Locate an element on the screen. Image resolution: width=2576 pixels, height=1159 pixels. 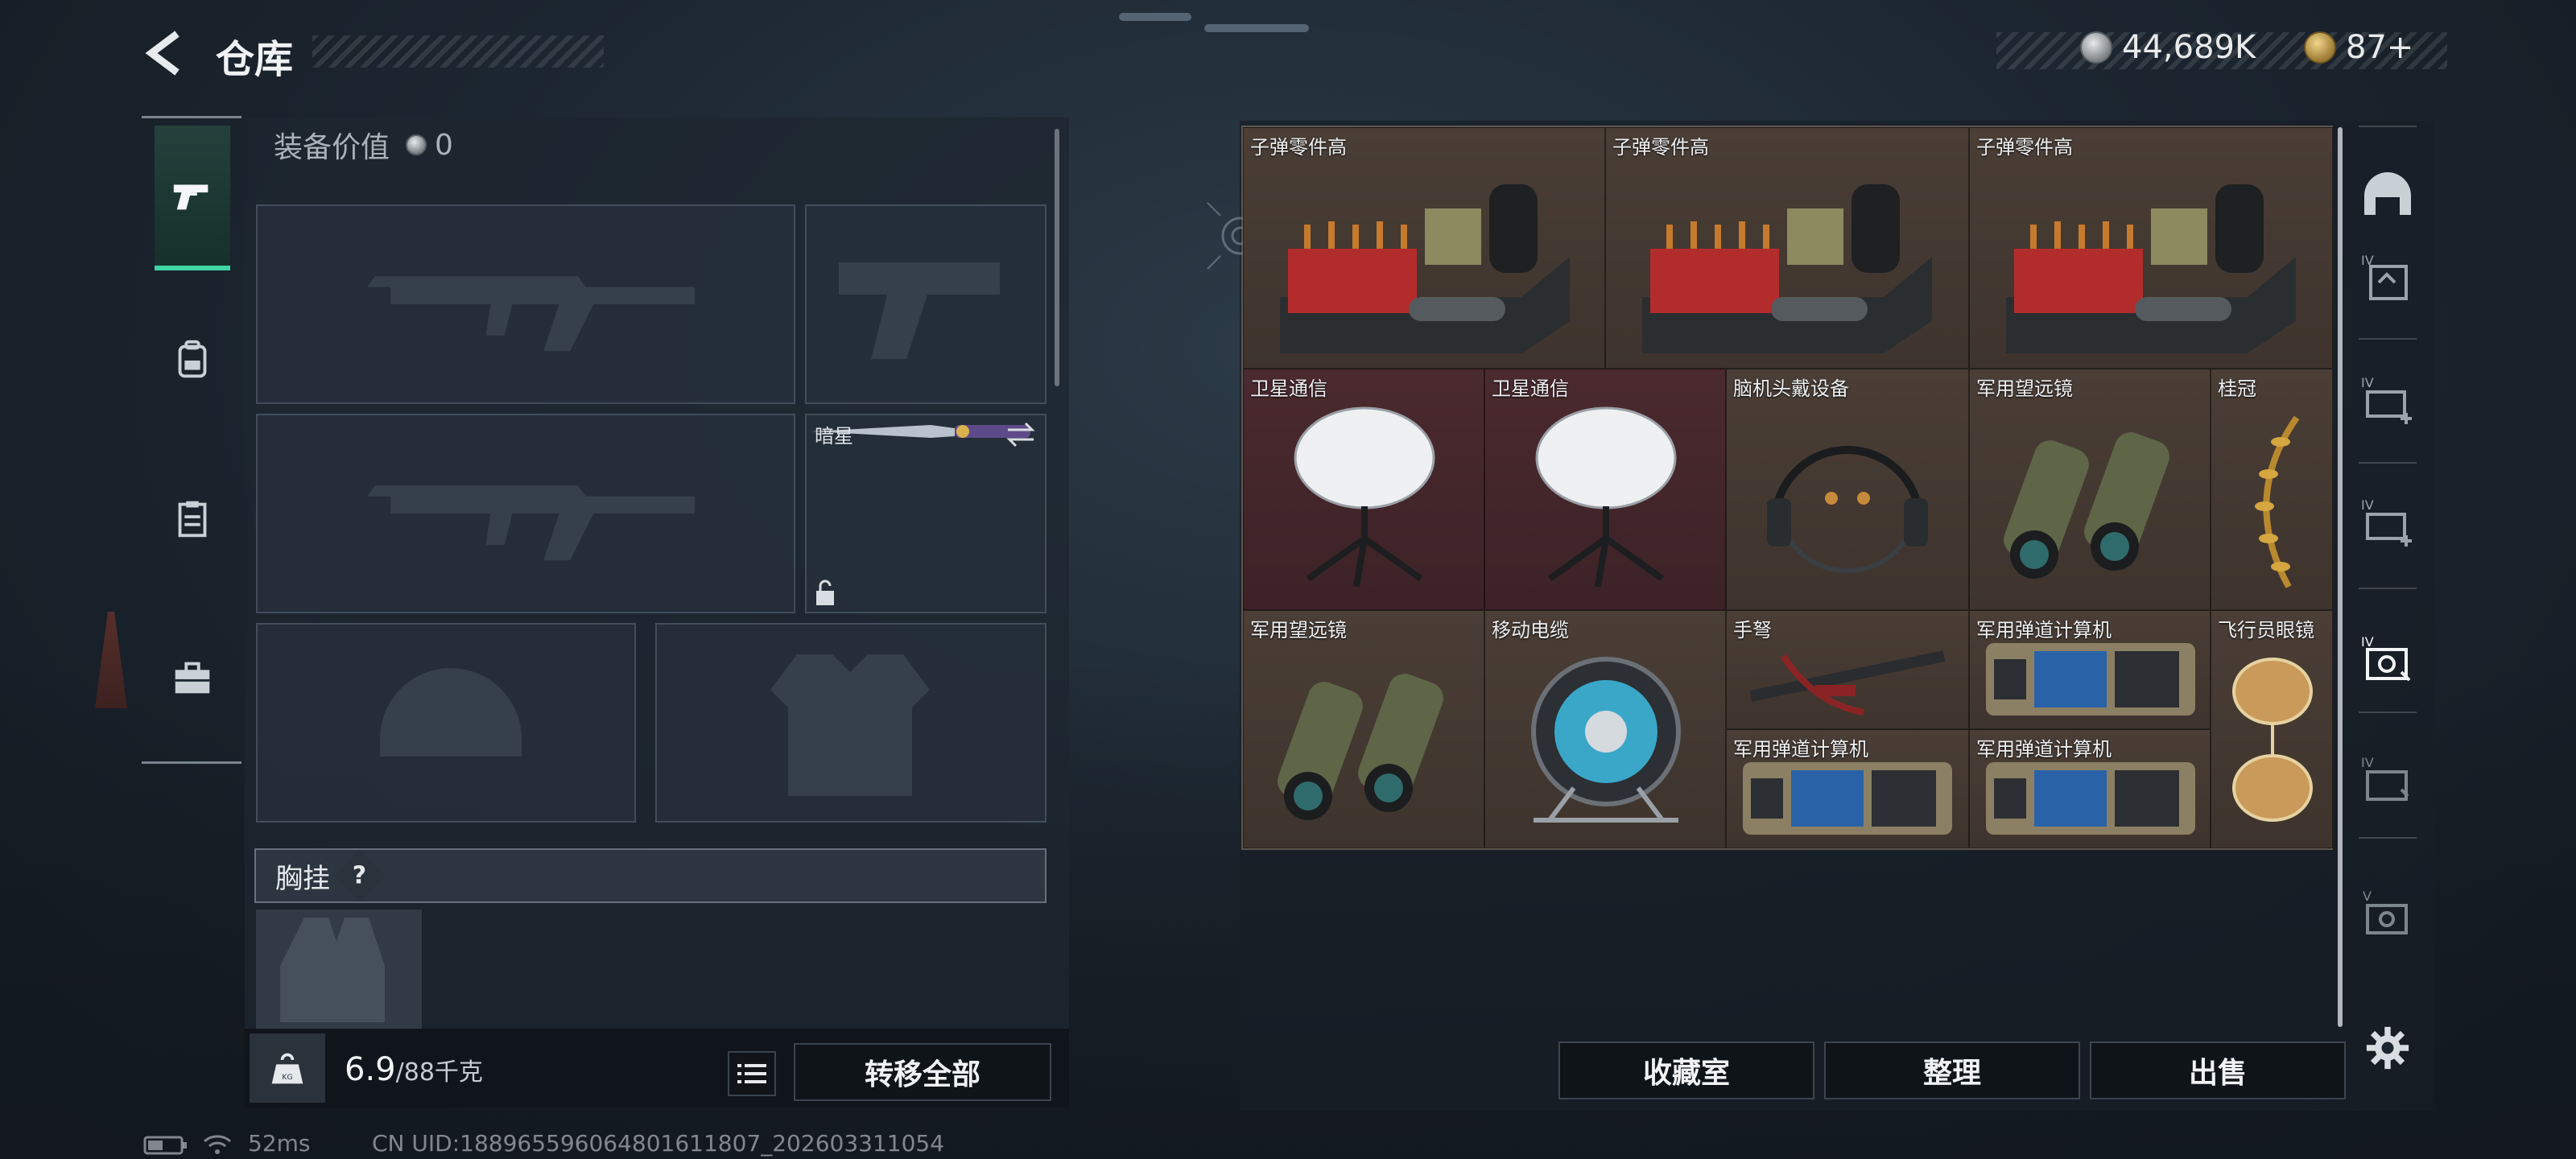
clipboard-icon is located at coordinates (192, 519).